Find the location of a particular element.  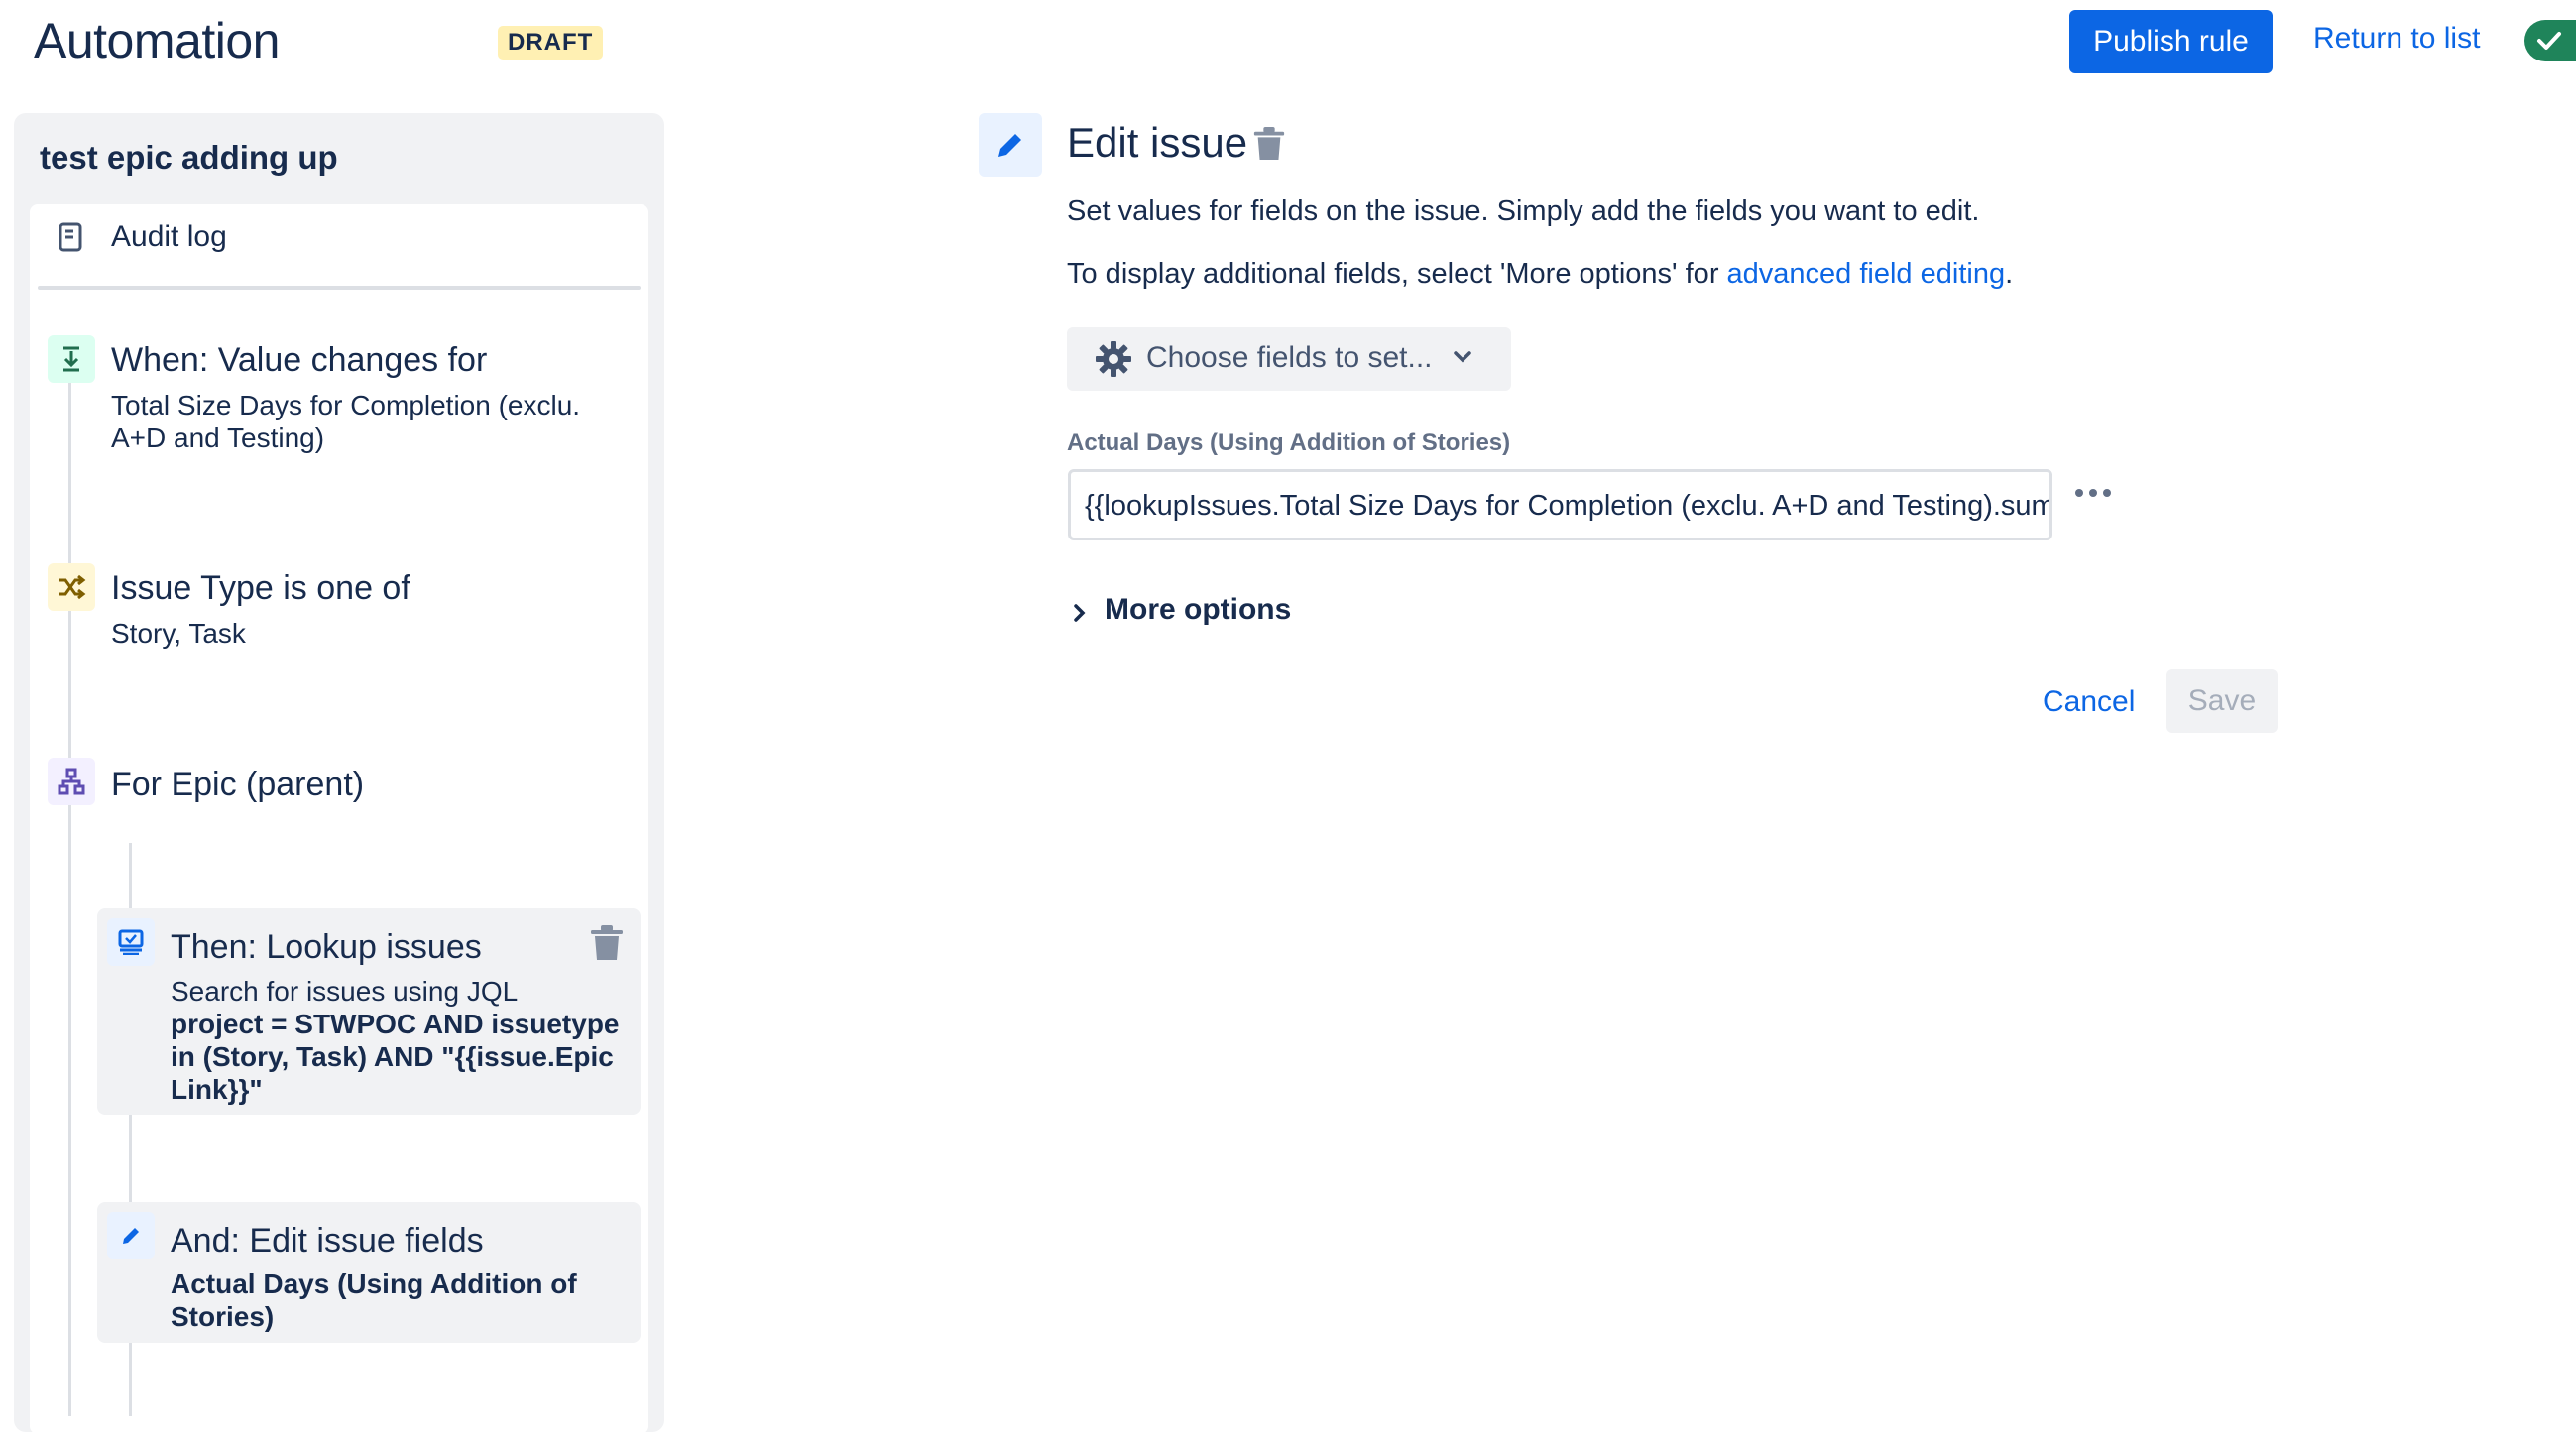

editor-title: Edit issue is located at coordinates (1157, 142).